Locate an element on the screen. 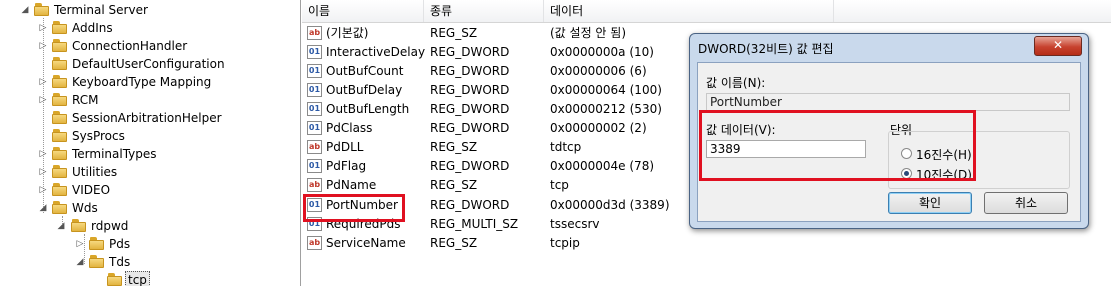  tree-item-label: AddIns is located at coordinates (92, 28).